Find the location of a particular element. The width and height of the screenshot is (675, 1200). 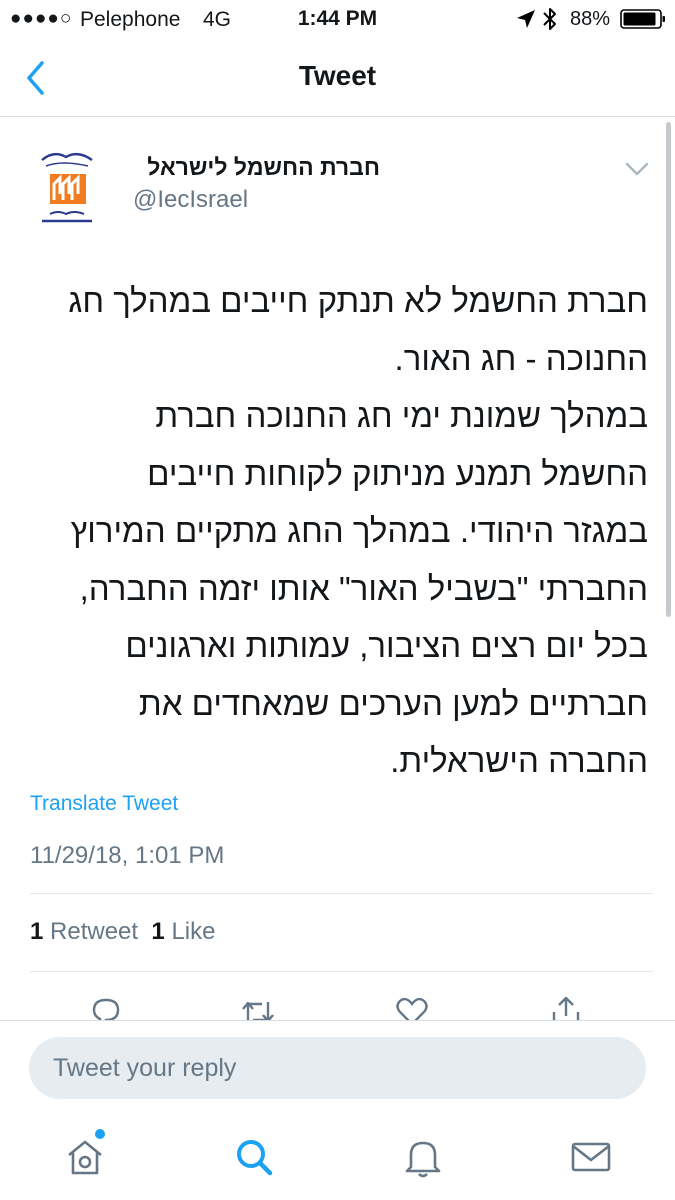

location-arrow-icon is located at coordinates (526, 19).